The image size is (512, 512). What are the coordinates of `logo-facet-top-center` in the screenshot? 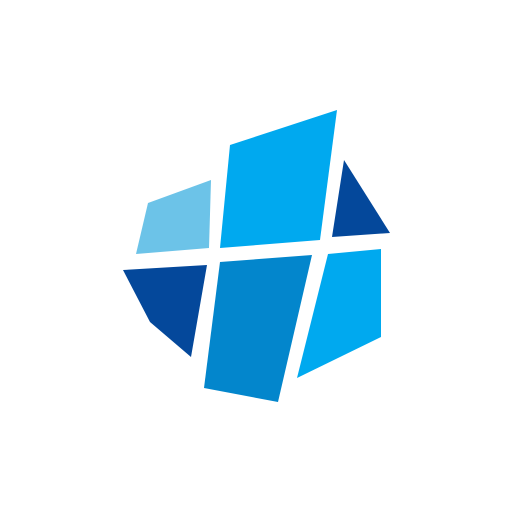 It's located at (278, 179).